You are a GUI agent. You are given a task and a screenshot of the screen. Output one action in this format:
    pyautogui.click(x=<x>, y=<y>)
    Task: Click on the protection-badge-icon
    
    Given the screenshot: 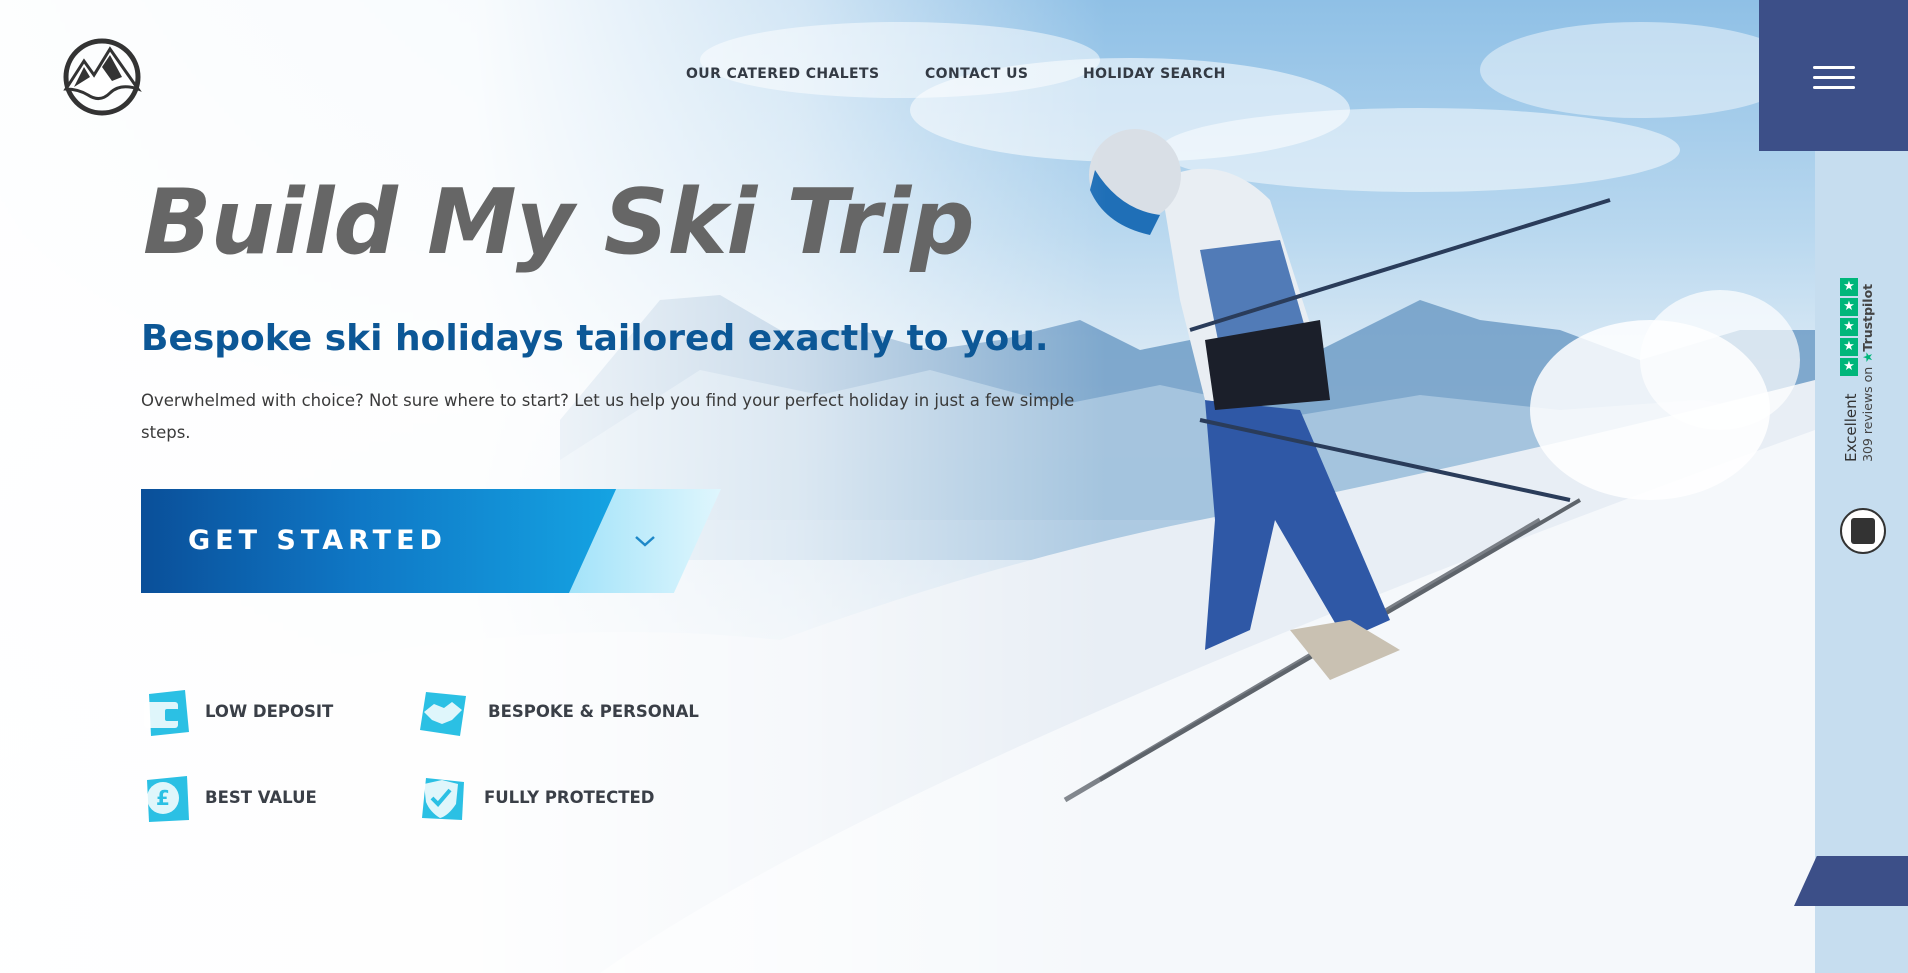 What is the action you would take?
    pyautogui.click(x=1863, y=531)
    